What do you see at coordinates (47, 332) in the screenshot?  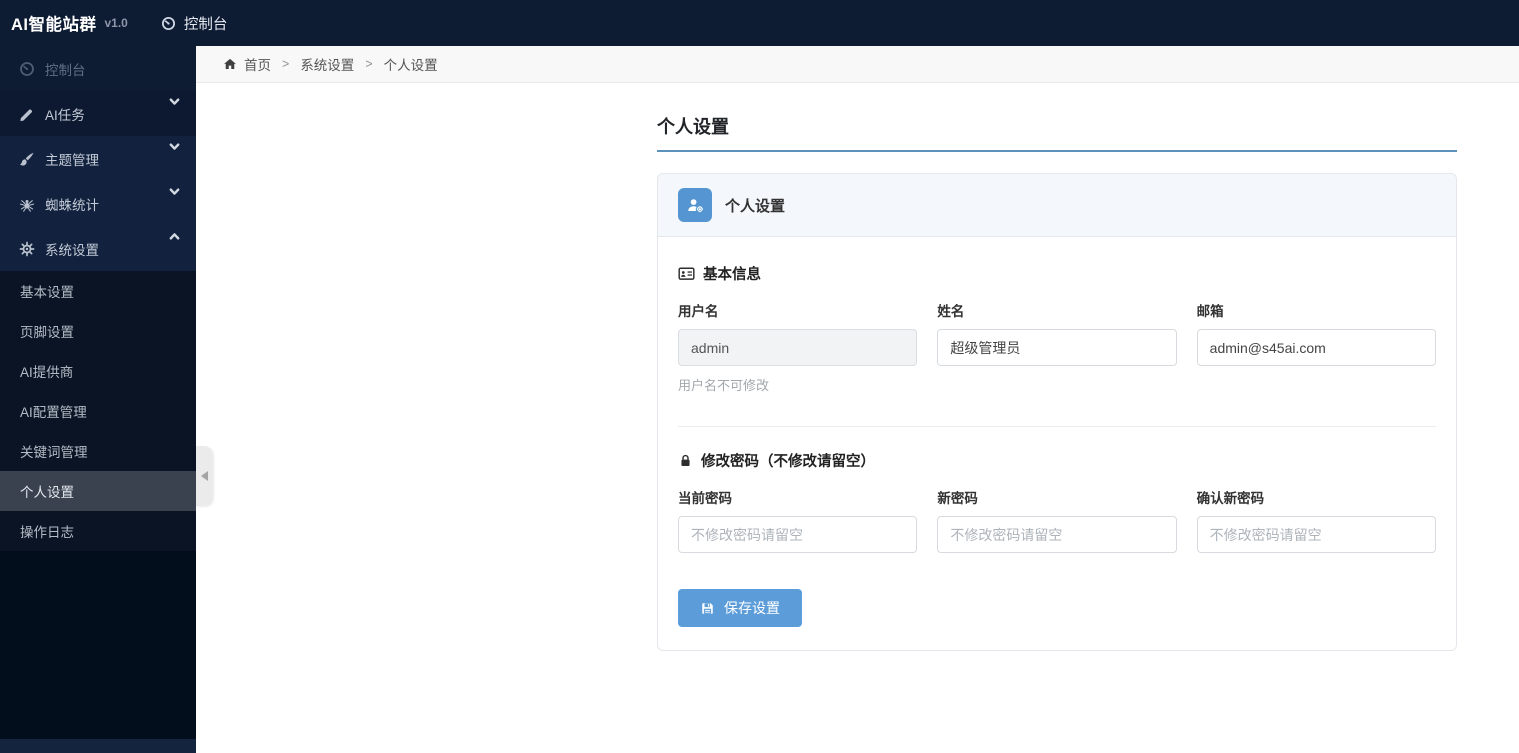 I see `sidebar-subitem-label: 页脚设置` at bounding box center [47, 332].